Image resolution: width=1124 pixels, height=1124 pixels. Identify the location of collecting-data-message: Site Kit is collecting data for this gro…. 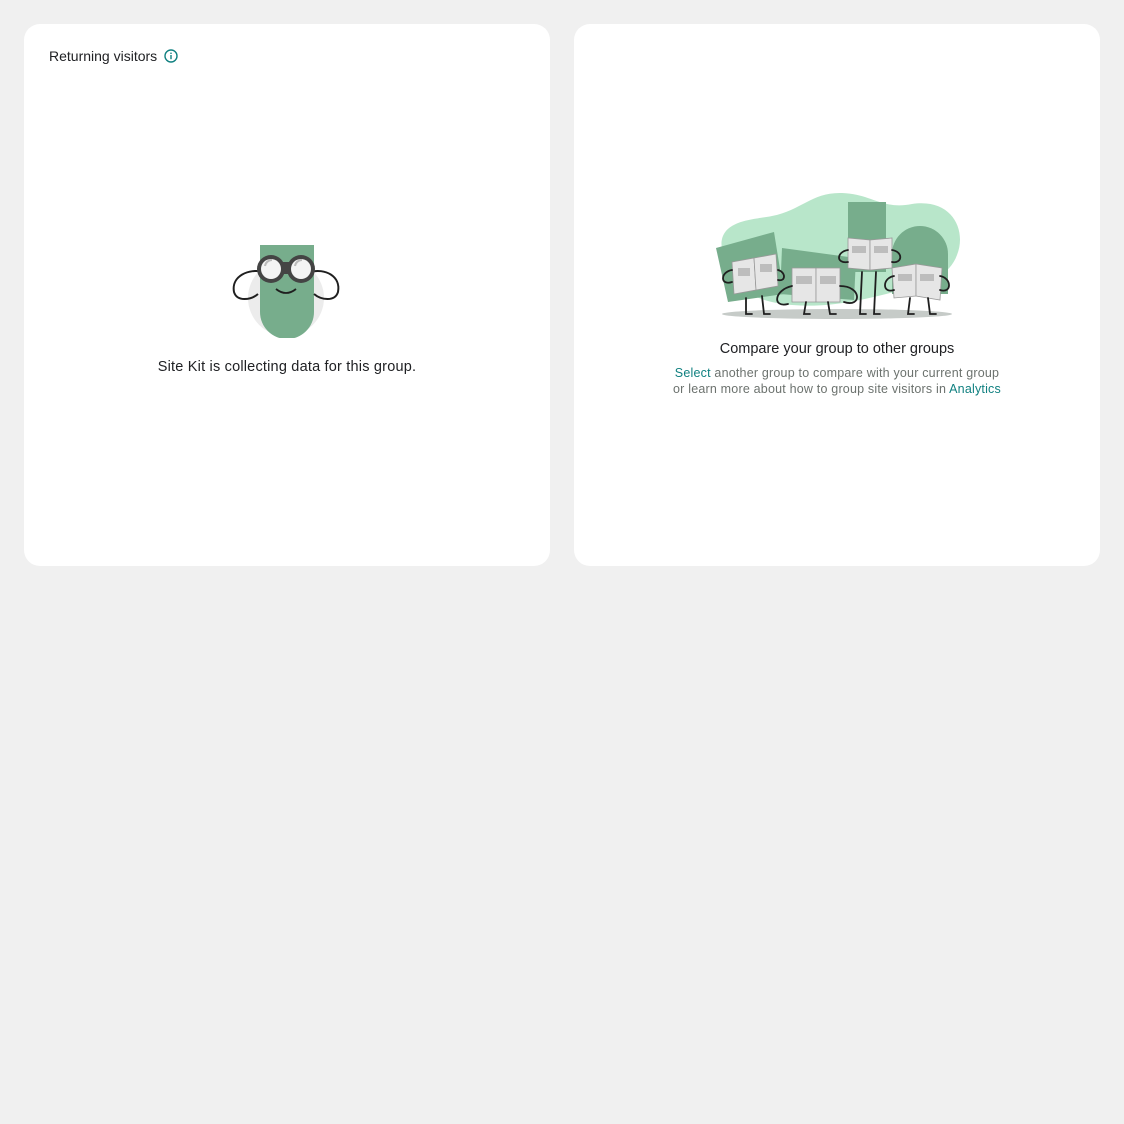
(287, 367).